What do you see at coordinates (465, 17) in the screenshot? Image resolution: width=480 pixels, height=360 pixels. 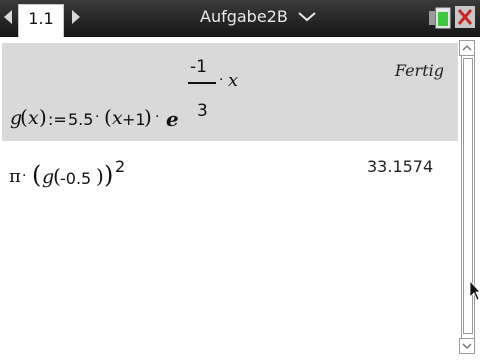 I see `close-icon` at bounding box center [465, 17].